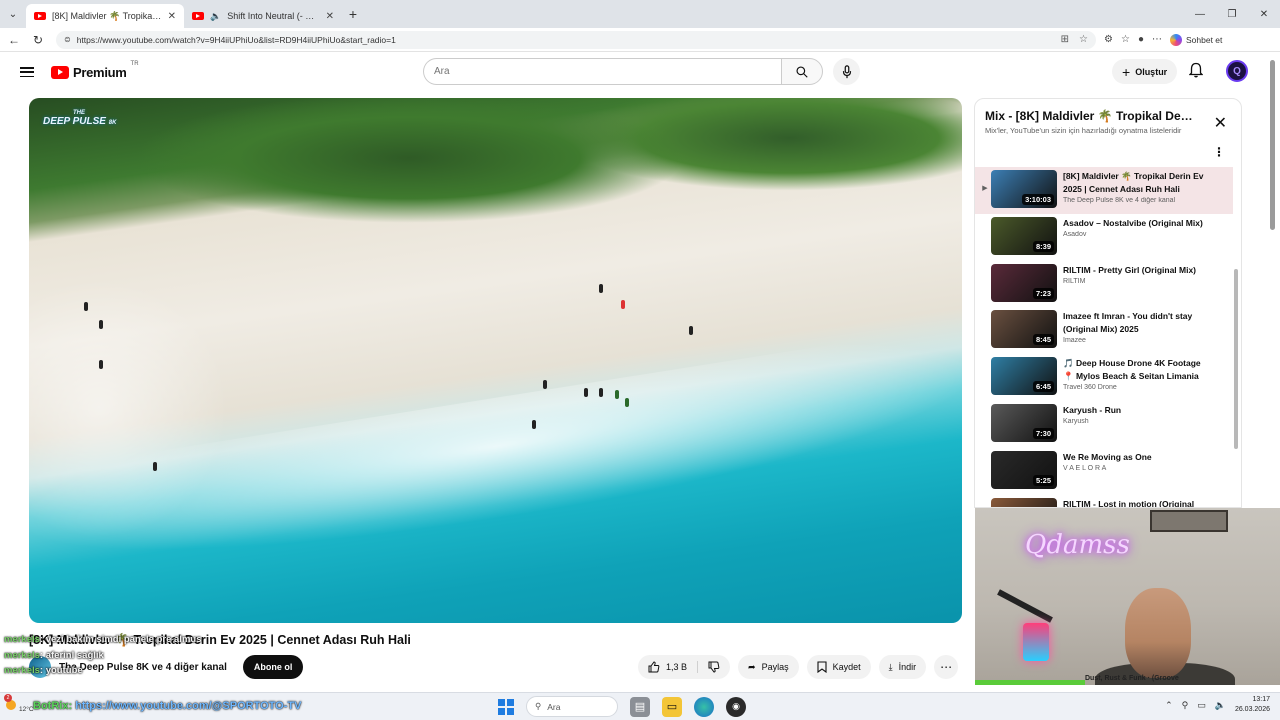 This screenshot has height=720, width=1280. Describe the element at coordinates (67, 39) in the screenshot. I see `site-info-icon: ⊜` at that location.